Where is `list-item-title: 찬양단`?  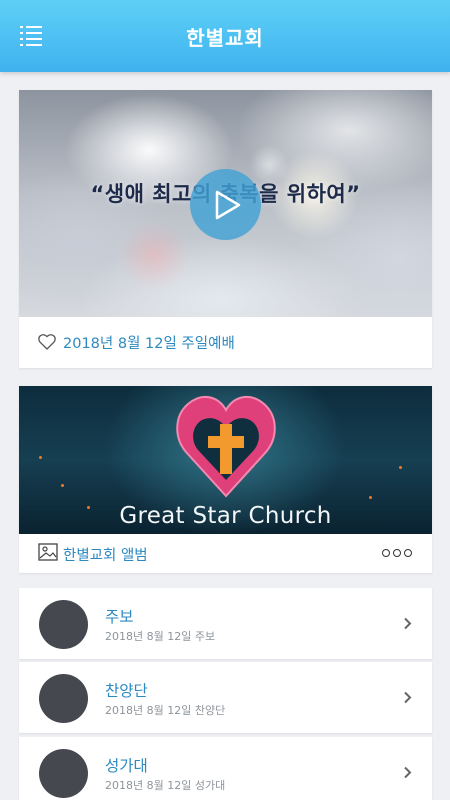
list-item-title: 찬양단 is located at coordinates (126, 691).